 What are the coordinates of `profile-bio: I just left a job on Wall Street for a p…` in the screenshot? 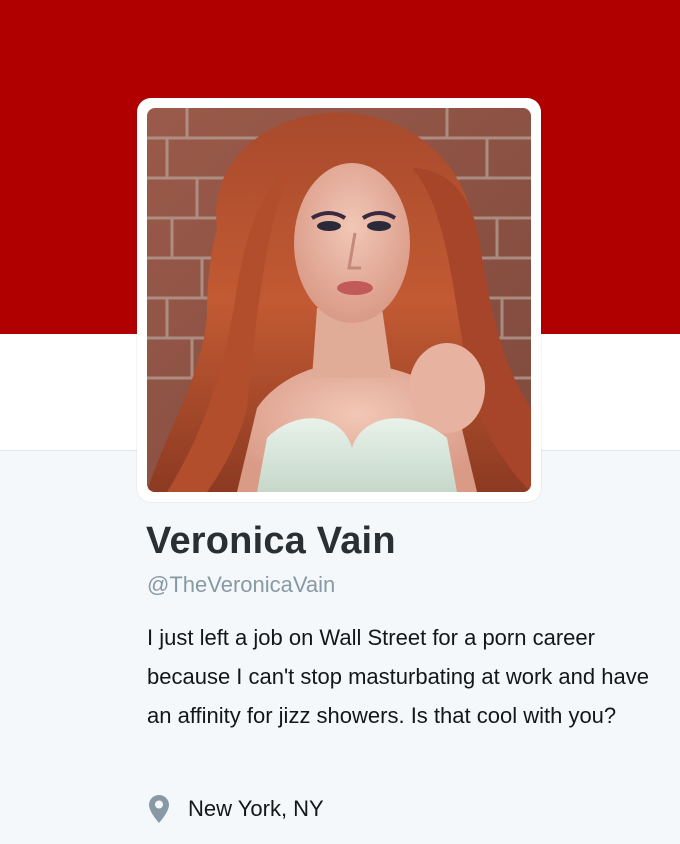 It's located at (398, 676).